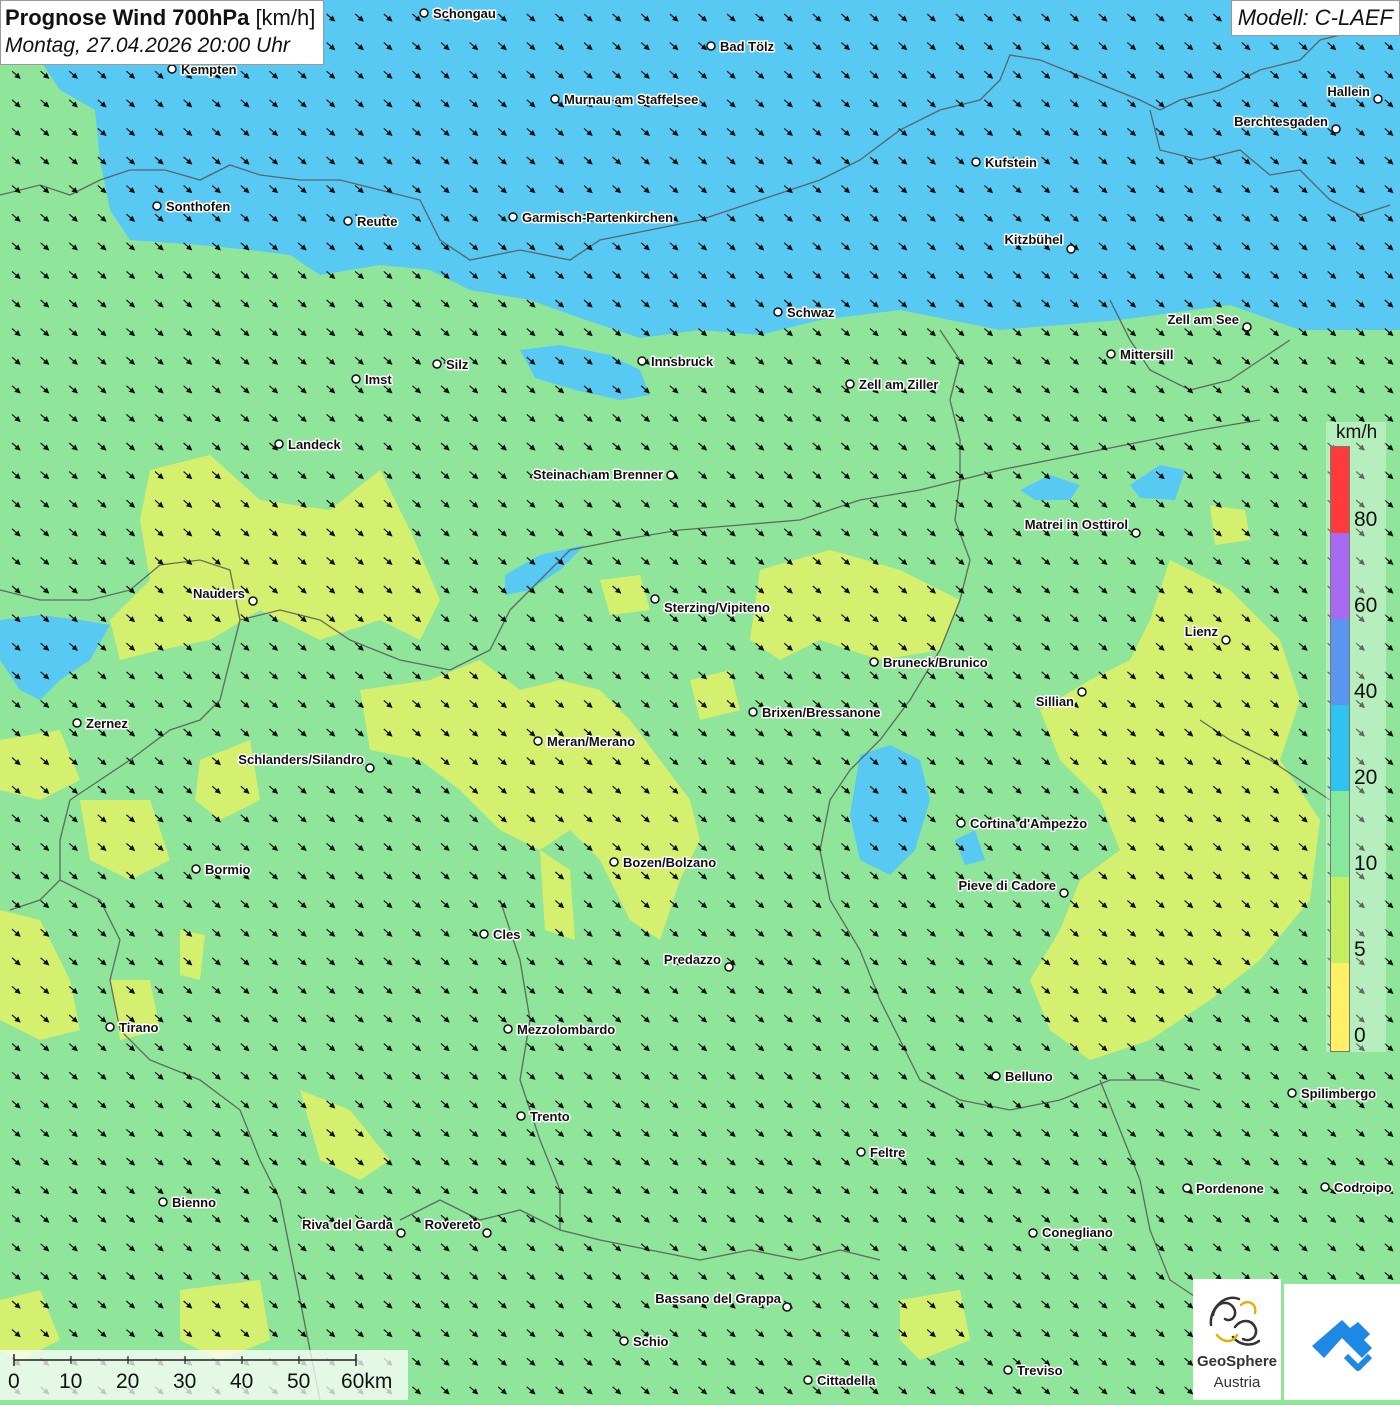 The height and width of the screenshot is (1405, 1400). Describe the element at coordinates (1203, 319) in the screenshot. I see `city-label: Zell am See` at that location.